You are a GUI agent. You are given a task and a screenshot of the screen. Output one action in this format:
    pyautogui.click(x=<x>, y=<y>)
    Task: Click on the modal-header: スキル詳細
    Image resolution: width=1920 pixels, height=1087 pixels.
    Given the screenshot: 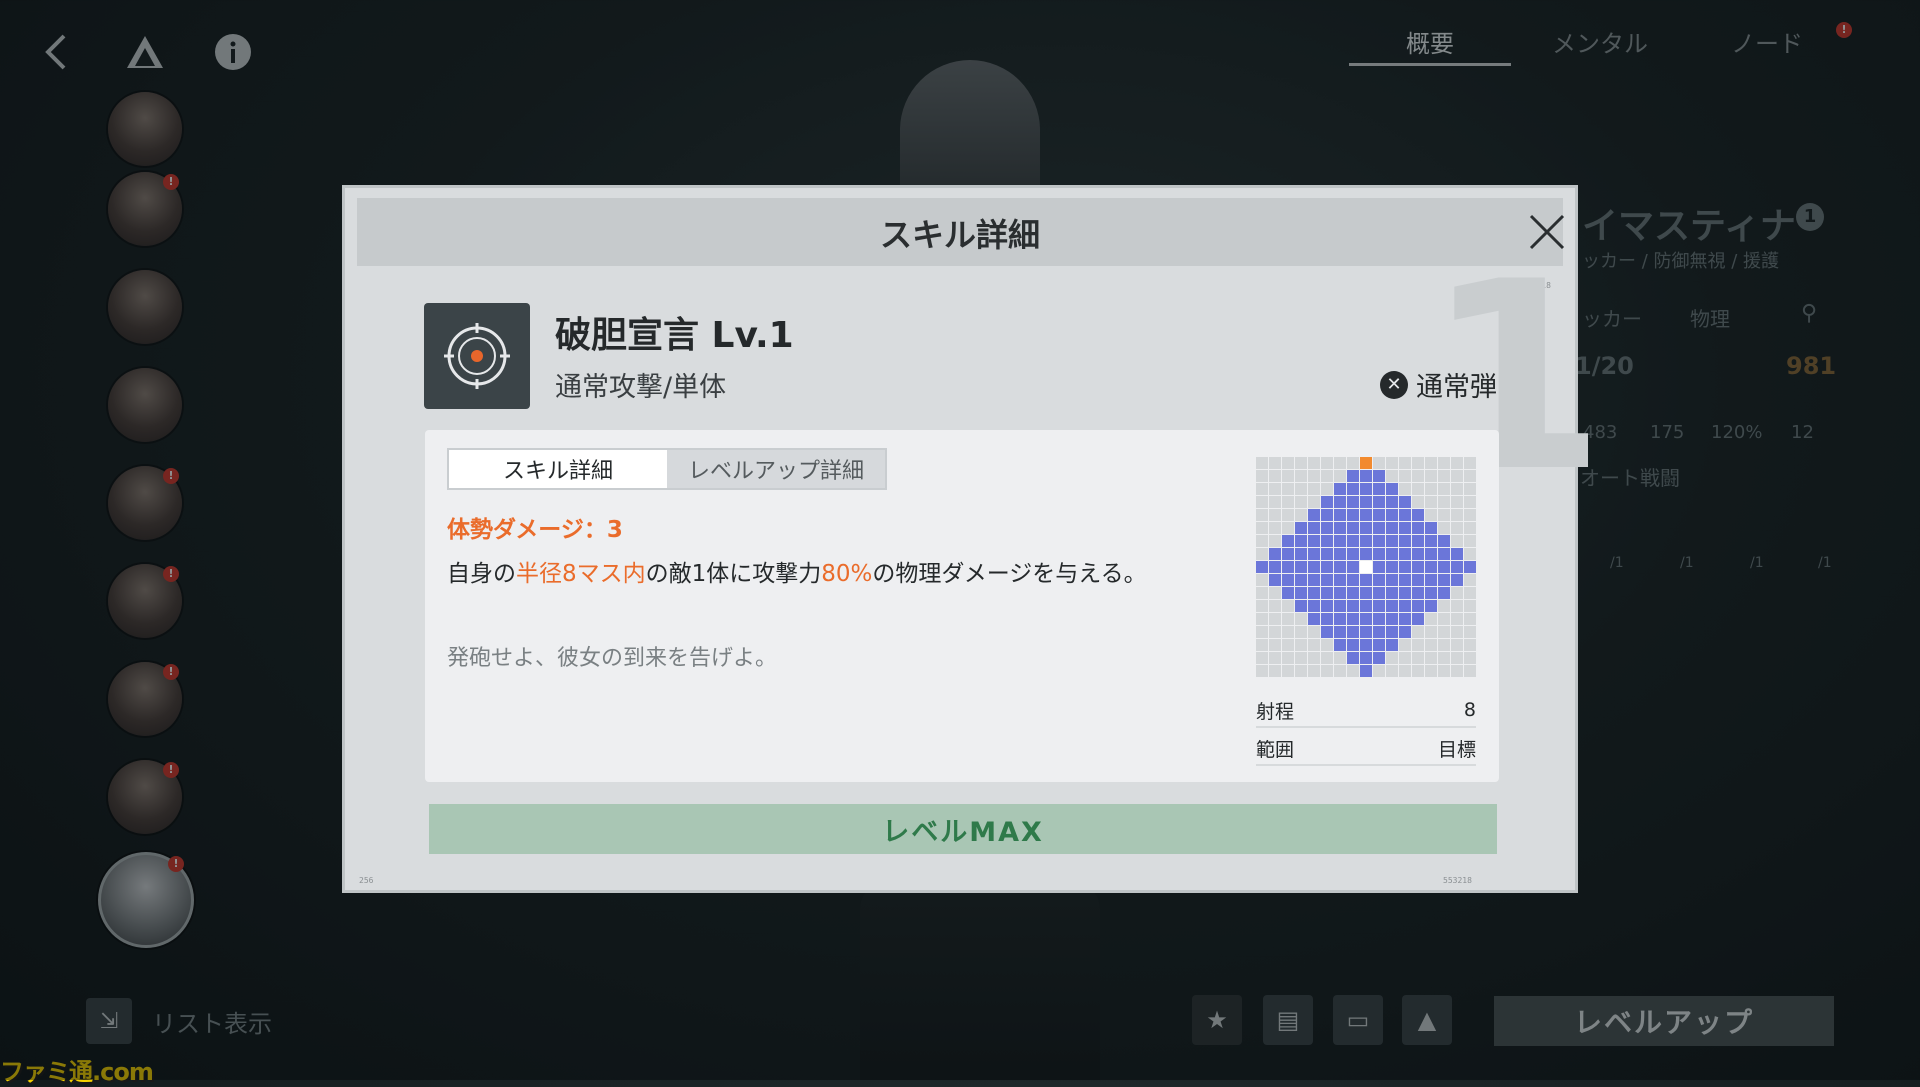 What is the action you would take?
    pyautogui.click(x=961, y=232)
    